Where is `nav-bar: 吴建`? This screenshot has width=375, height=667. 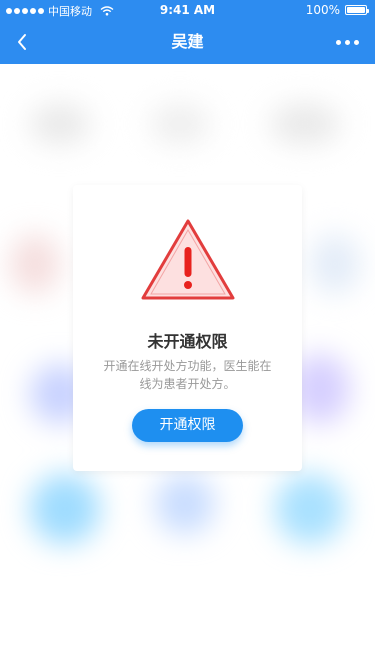 nav-bar: 吴建 is located at coordinates (187, 42).